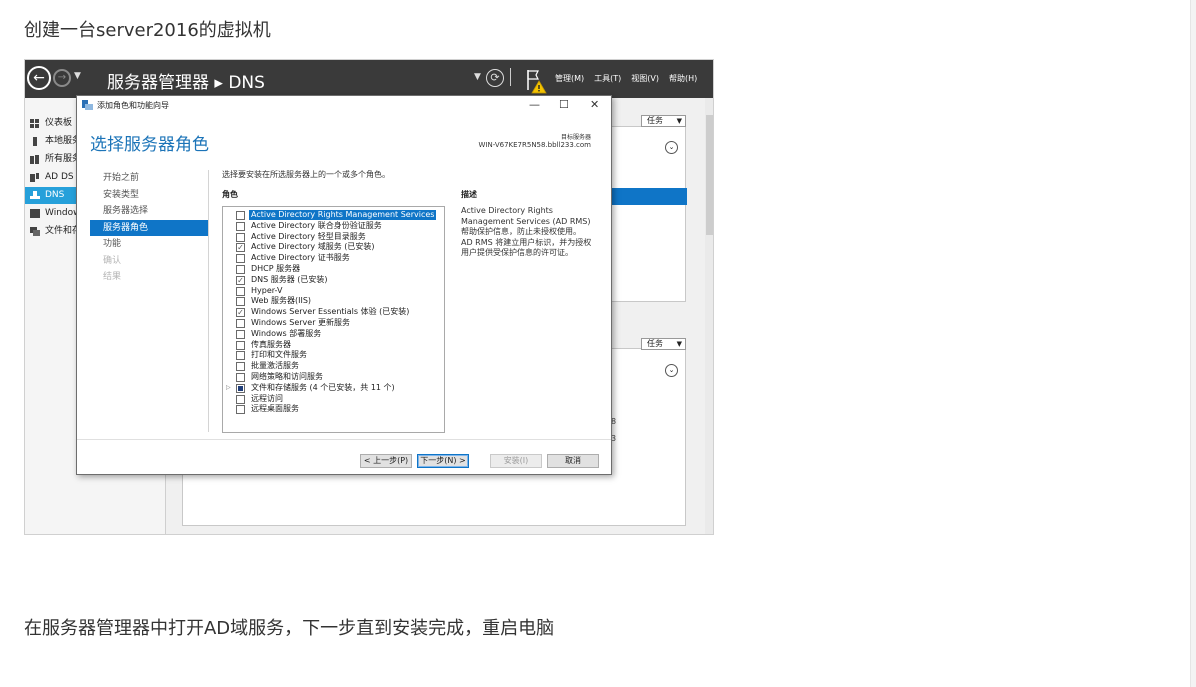 This screenshot has width=1196, height=687. Describe the element at coordinates (333, 355) in the screenshot. I see `role-item: 打印和文件服务` at that location.